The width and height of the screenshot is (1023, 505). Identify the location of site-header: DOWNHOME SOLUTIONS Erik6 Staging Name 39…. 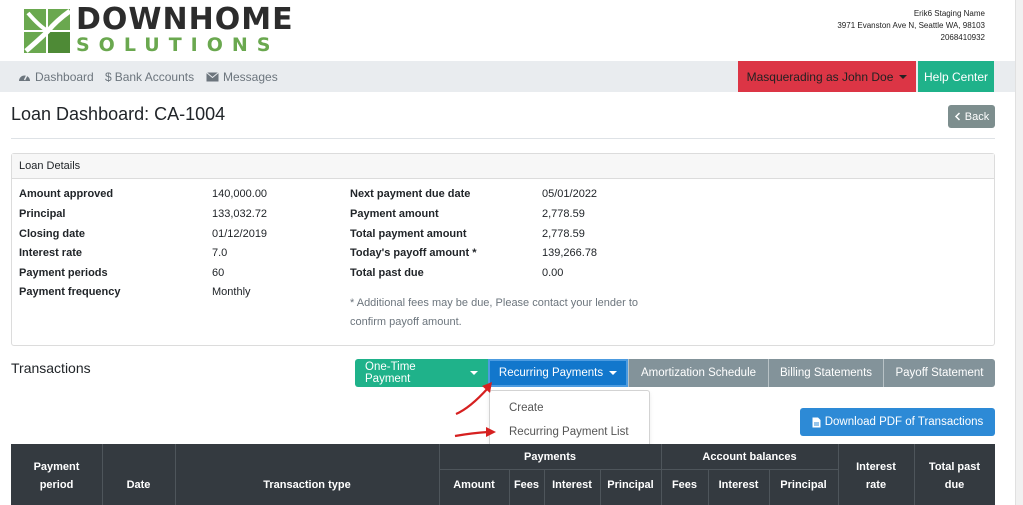
(511, 30).